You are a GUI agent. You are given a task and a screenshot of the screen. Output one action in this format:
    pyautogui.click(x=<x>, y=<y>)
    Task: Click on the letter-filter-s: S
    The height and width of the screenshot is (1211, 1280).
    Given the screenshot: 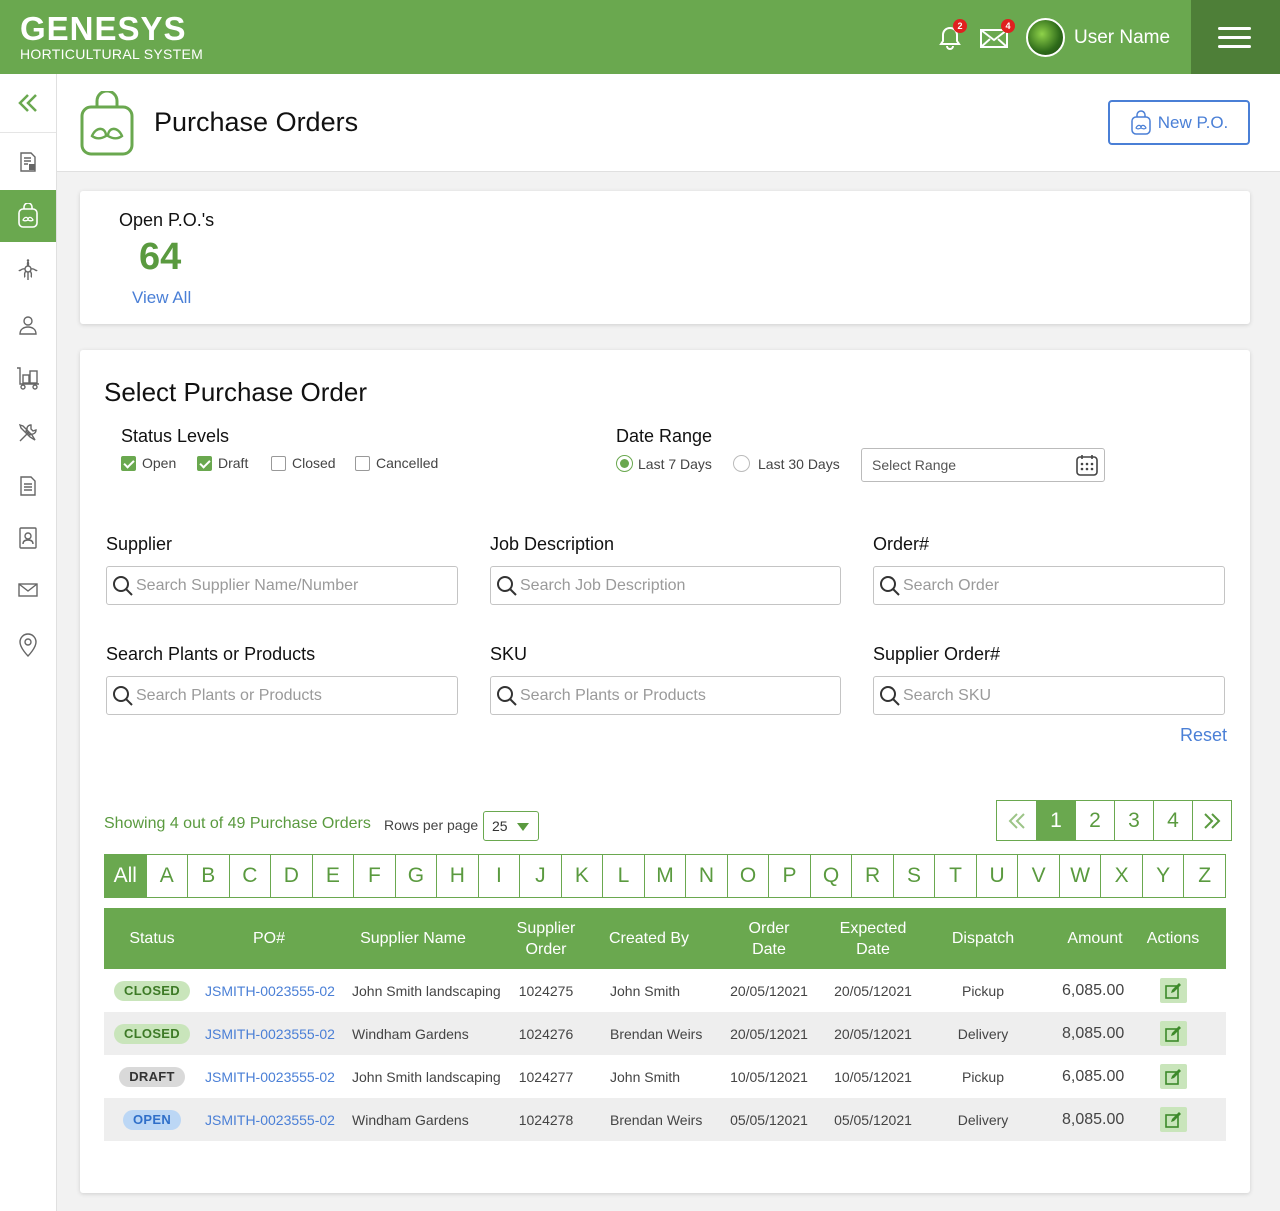 What is the action you would take?
    pyautogui.click(x=913, y=876)
    